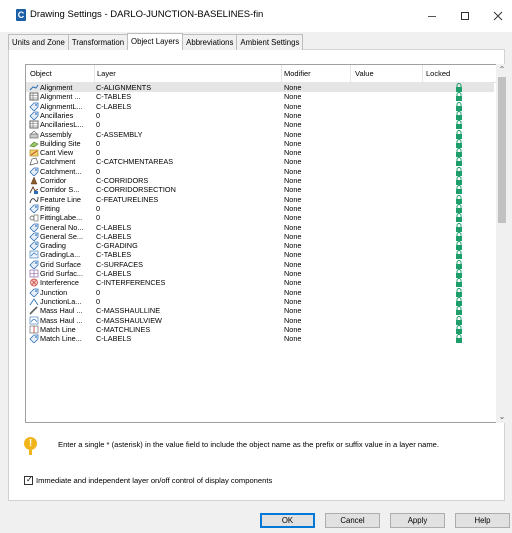 The width and height of the screenshot is (512, 533). Describe the element at coordinates (98, 42) in the screenshot. I see `tab-transformation: Transformation` at that location.